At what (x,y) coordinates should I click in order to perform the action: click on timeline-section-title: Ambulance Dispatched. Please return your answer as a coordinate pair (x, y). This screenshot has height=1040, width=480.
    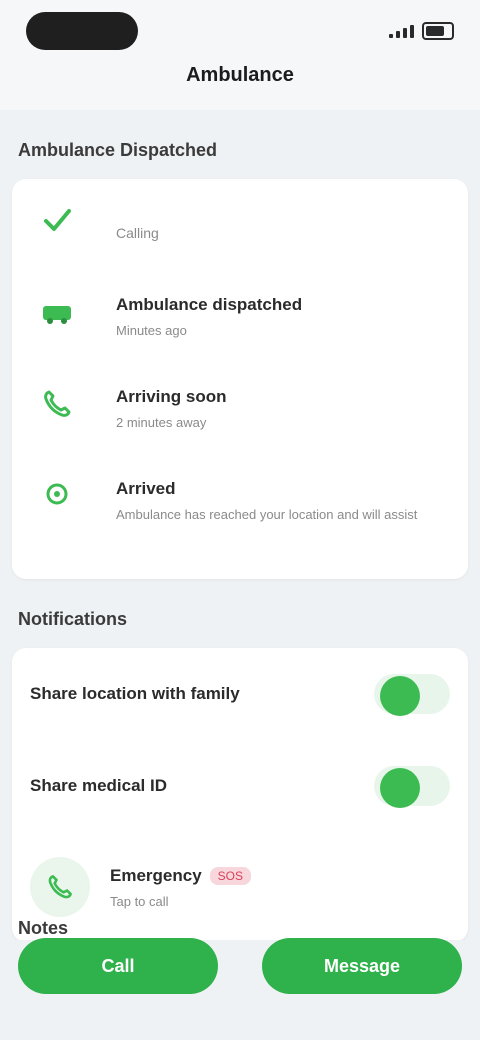
    Looking at the image, I should click on (118, 150).